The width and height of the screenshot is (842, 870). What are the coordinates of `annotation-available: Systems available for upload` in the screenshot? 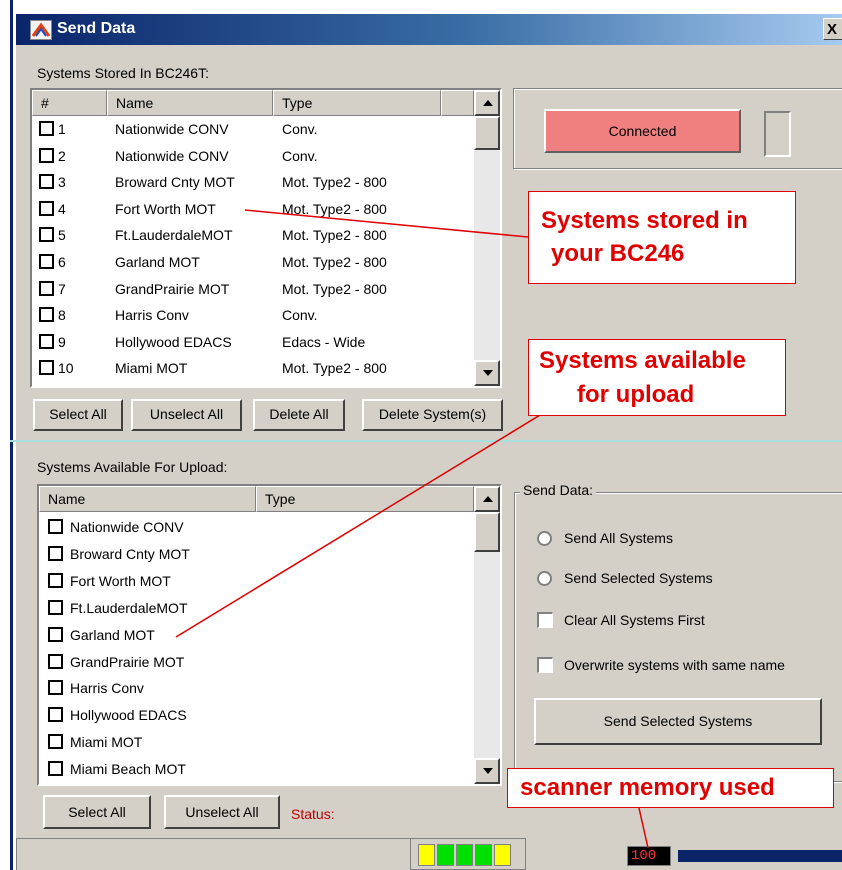 It's located at (657, 377).